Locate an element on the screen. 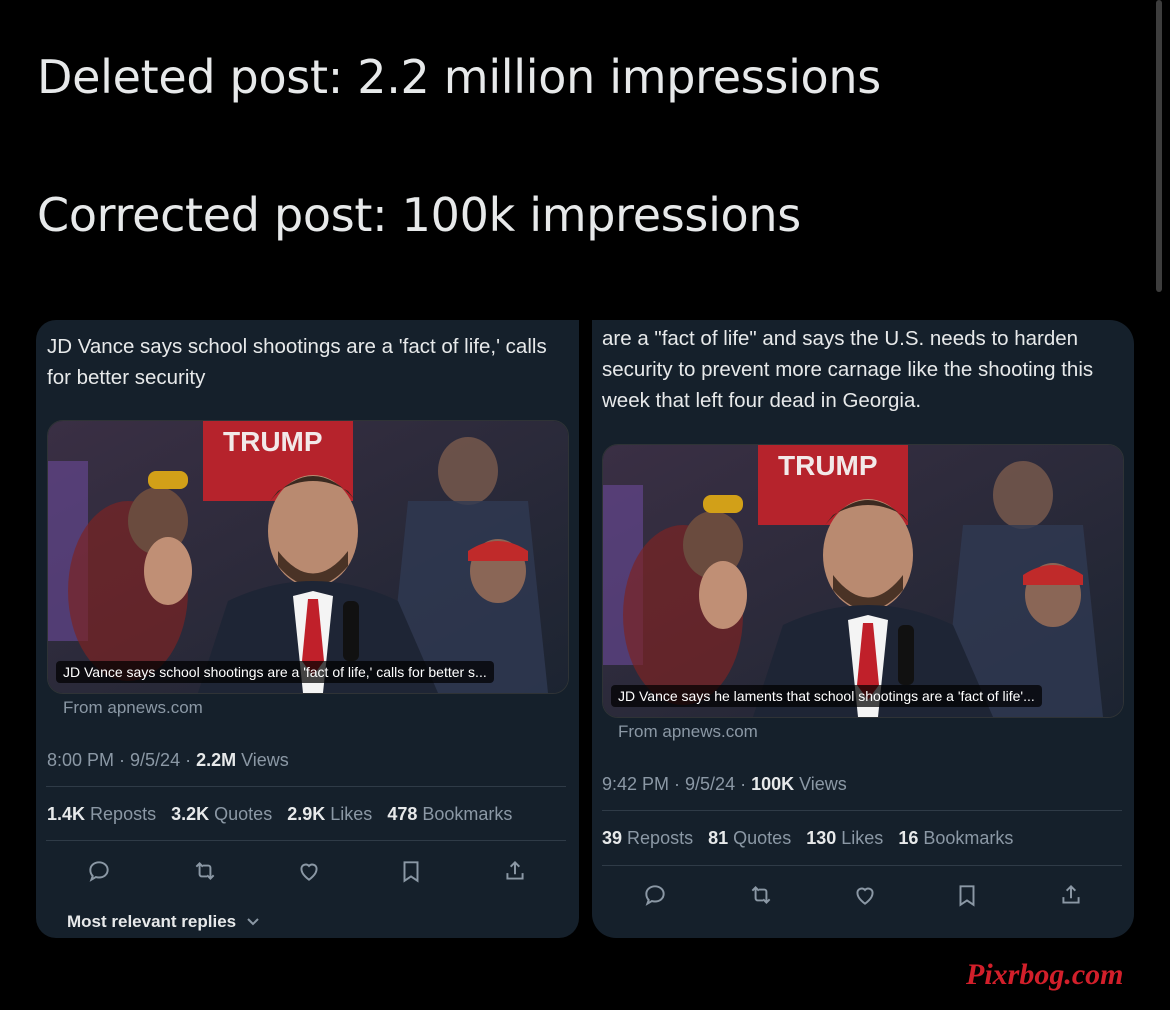 The image size is (1170, 1010). bookmarks-stat: 16 Bookmarks is located at coordinates (955, 838).